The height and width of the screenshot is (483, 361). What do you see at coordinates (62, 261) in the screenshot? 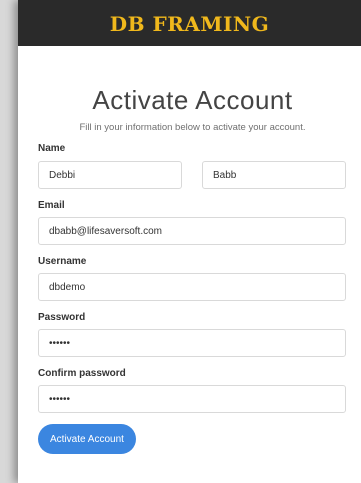
I see `username-label: Username` at bounding box center [62, 261].